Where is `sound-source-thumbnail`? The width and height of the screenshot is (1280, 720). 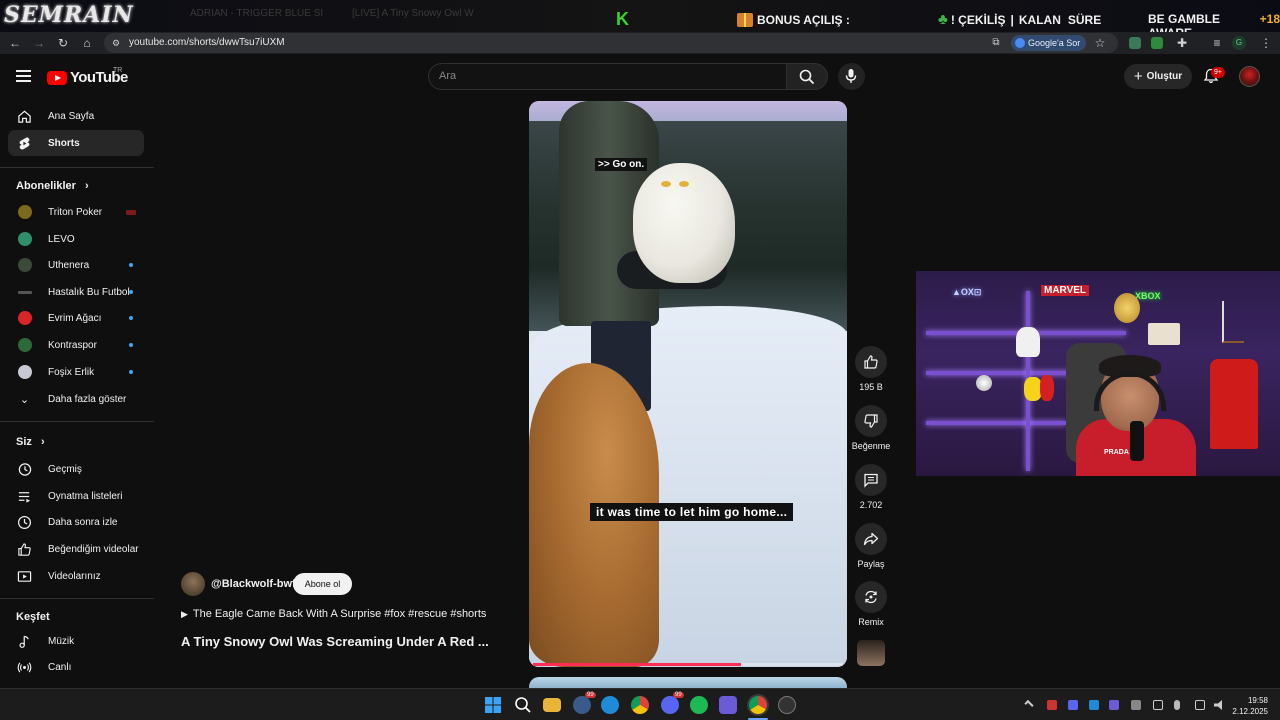
sound-source-thumbnail is located at coordinates (871, 653).